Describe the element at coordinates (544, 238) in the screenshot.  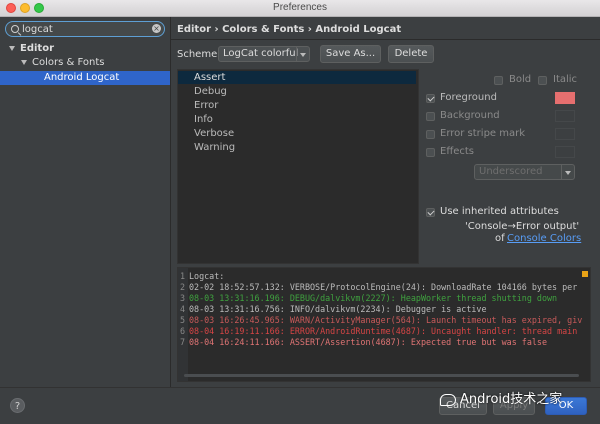
I see `console-colors-link: Console Colors` at that location.